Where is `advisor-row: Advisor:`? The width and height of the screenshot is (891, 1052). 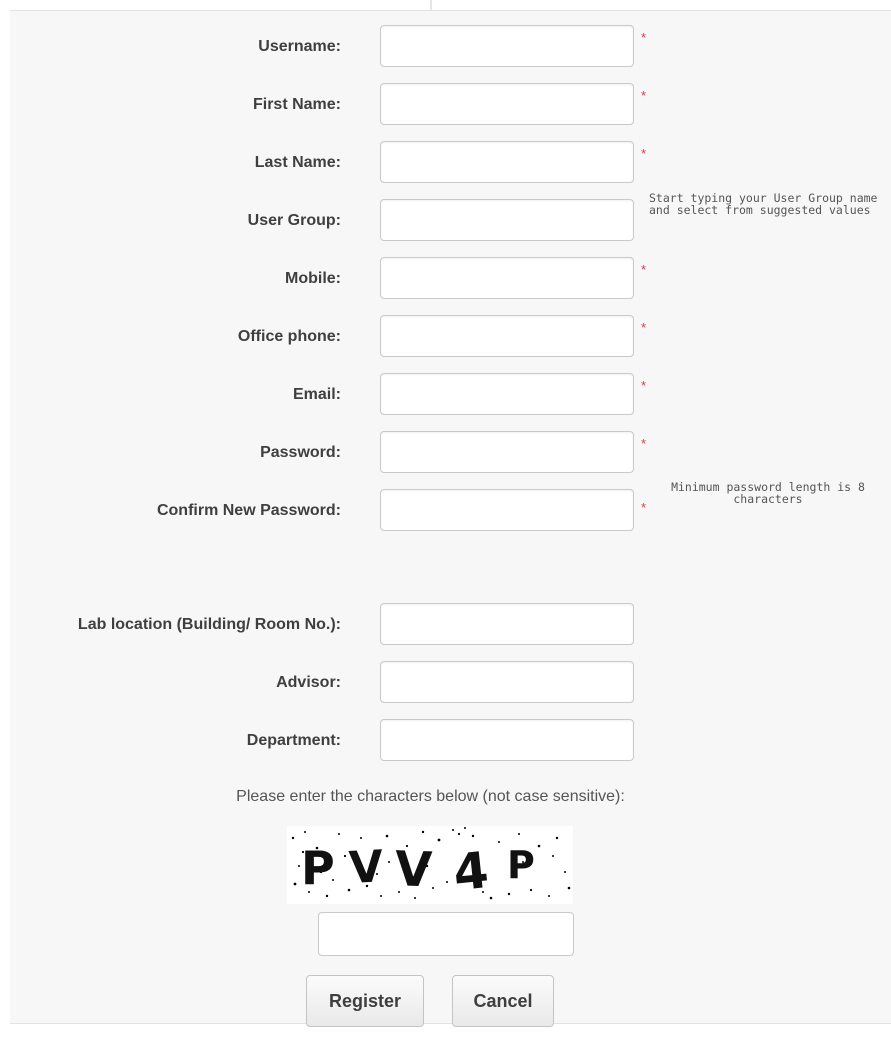 advisor-row: Advisor: is located at coordinates (445, 683).